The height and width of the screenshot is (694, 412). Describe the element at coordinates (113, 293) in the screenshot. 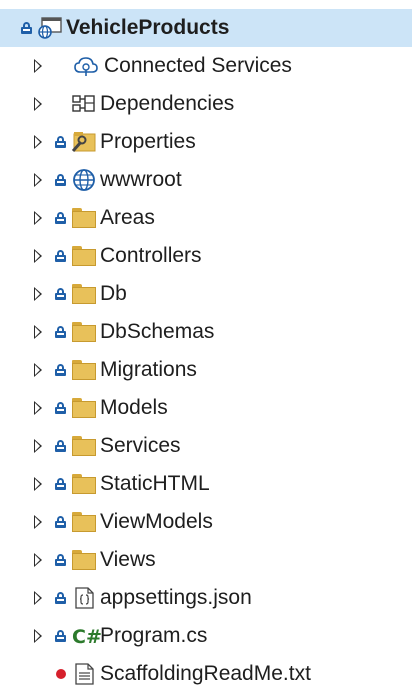

I see `tree-node-label: Db` at that location.